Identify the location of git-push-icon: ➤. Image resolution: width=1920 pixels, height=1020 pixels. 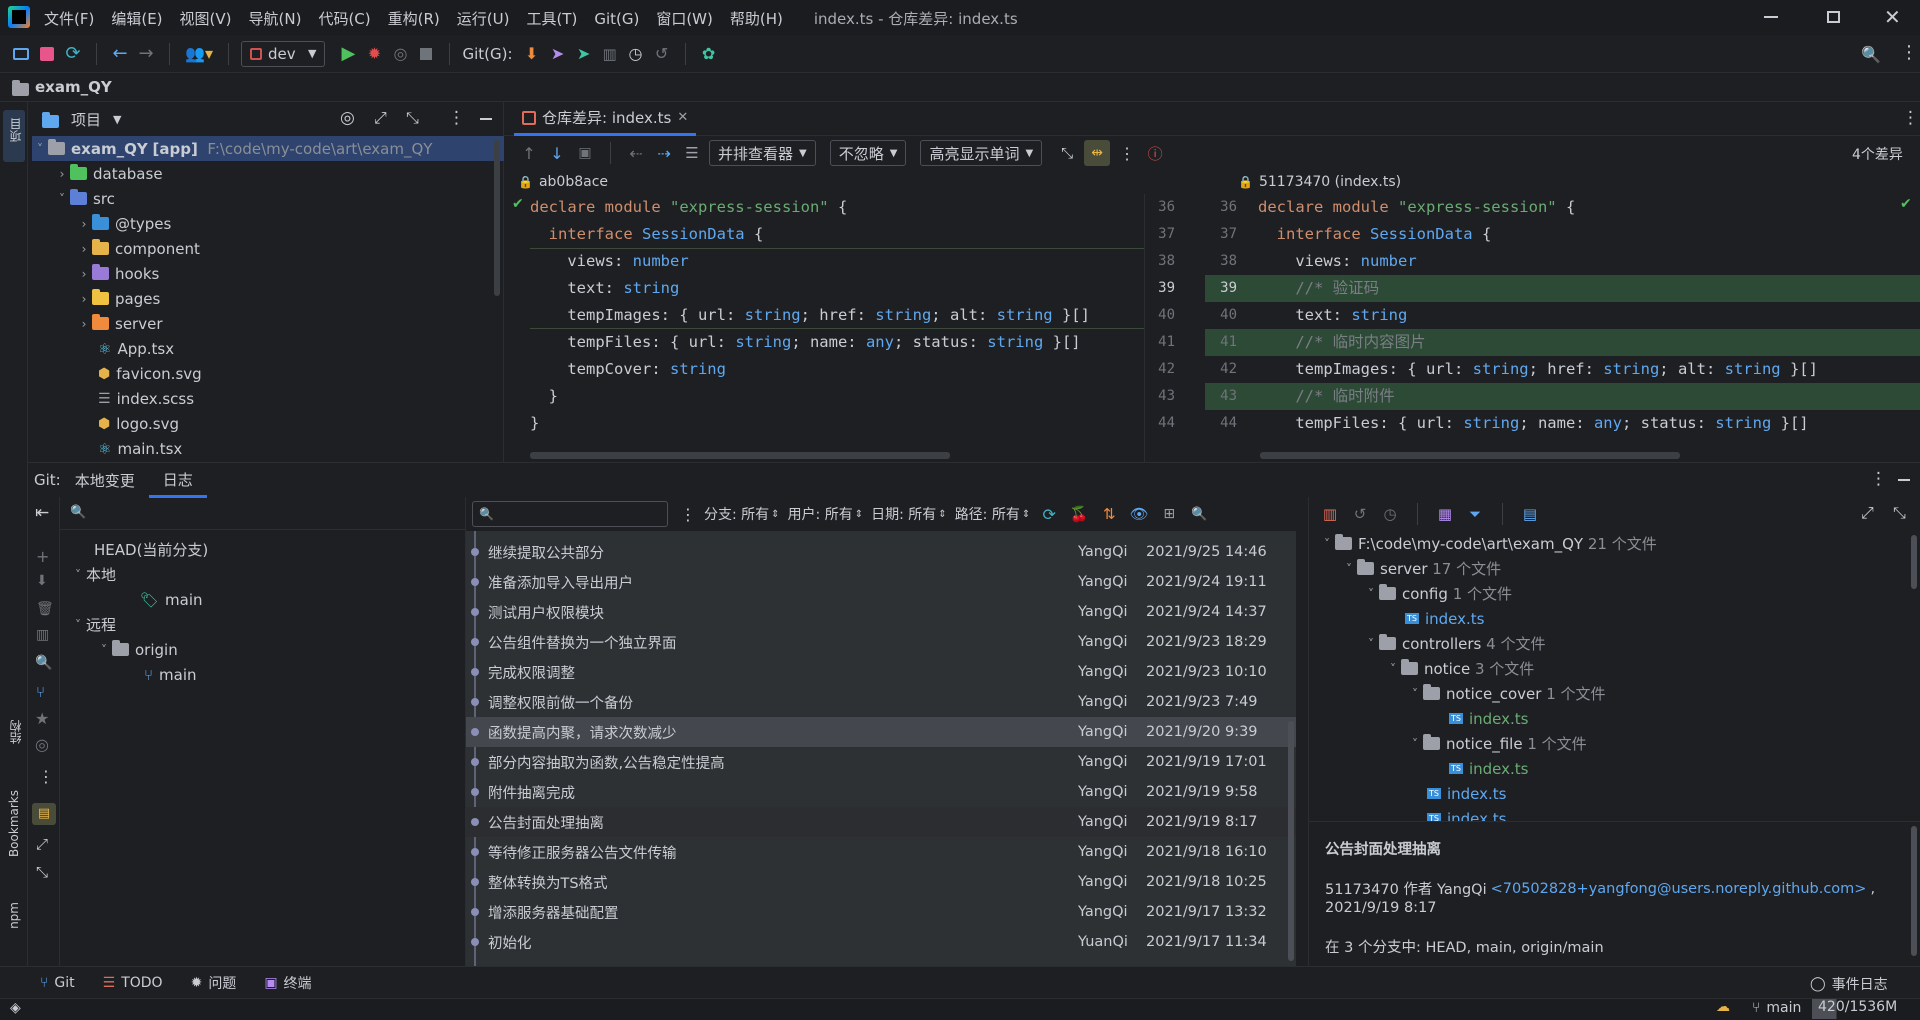
(584, 54).